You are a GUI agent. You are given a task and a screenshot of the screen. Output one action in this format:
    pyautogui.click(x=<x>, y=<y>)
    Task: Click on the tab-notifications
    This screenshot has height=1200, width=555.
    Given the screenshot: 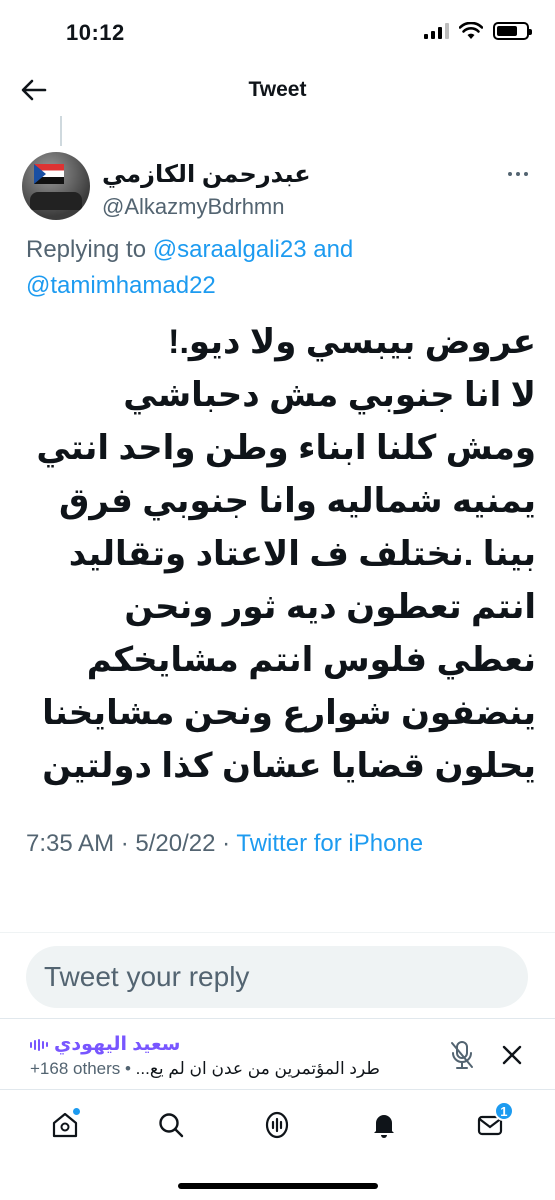 What is the action you would take?
    pyautogui.click(x=384, y=1125)
    